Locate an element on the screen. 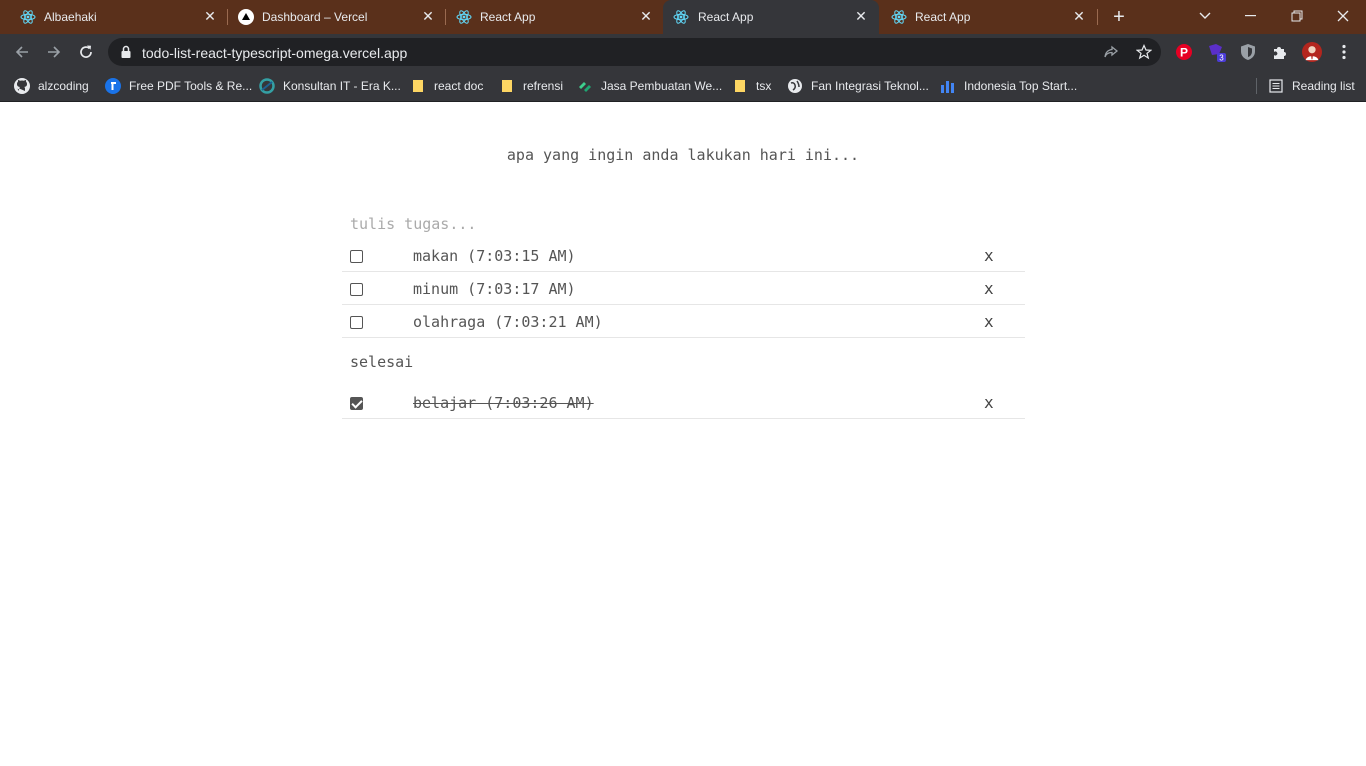 This screenshot has height=766, width=1366. forward-button is located at coordinates (54, 52).